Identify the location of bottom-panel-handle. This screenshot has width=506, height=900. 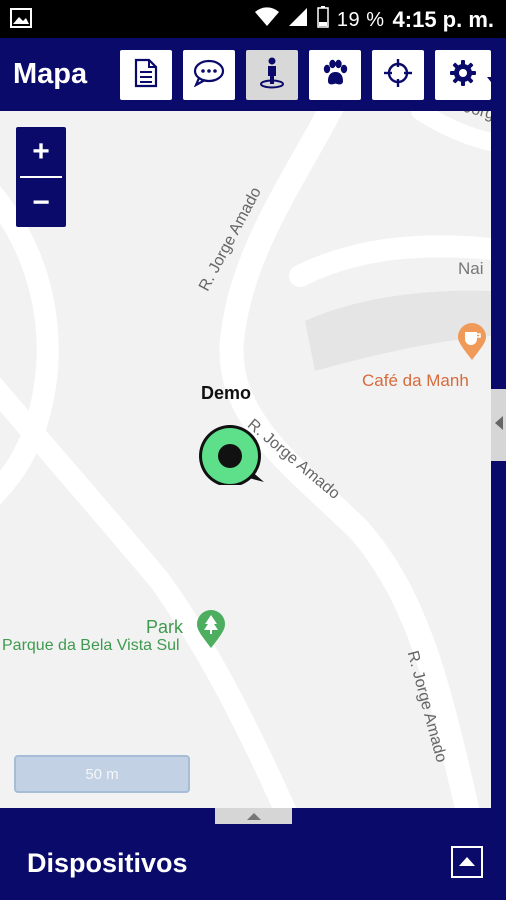
(253, 816).